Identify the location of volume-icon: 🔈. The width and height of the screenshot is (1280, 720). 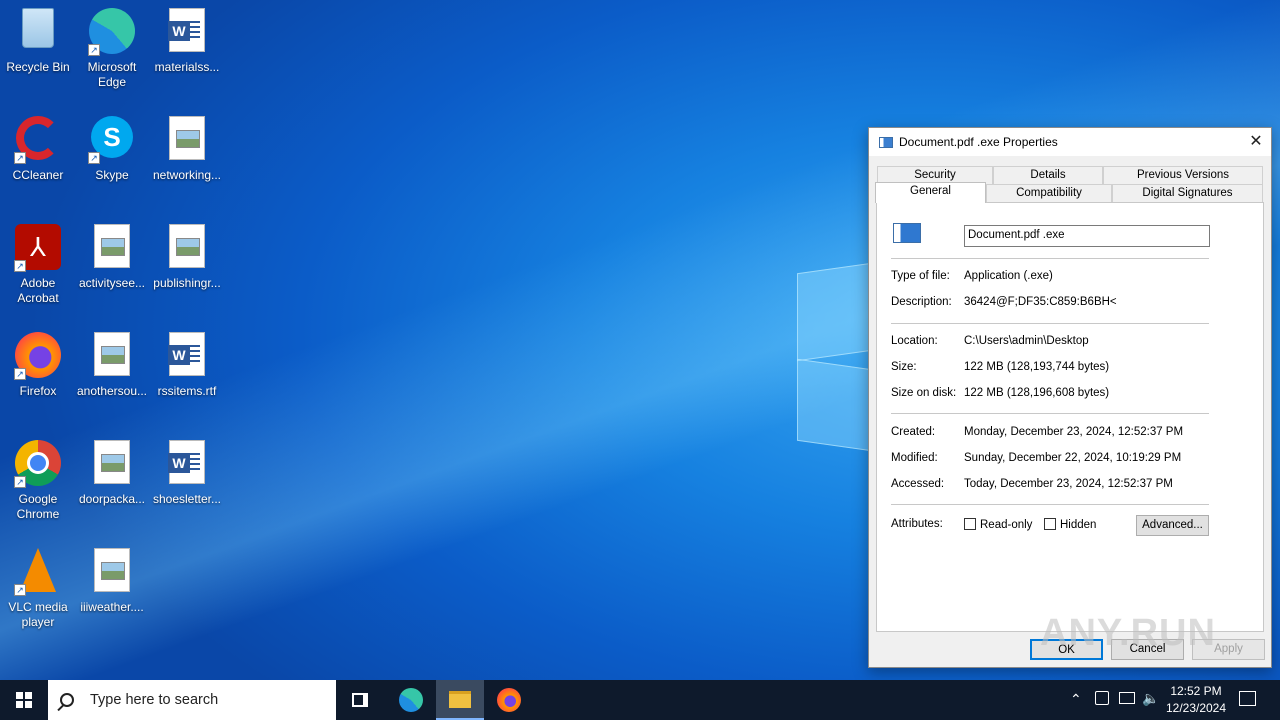
(1150, 698).